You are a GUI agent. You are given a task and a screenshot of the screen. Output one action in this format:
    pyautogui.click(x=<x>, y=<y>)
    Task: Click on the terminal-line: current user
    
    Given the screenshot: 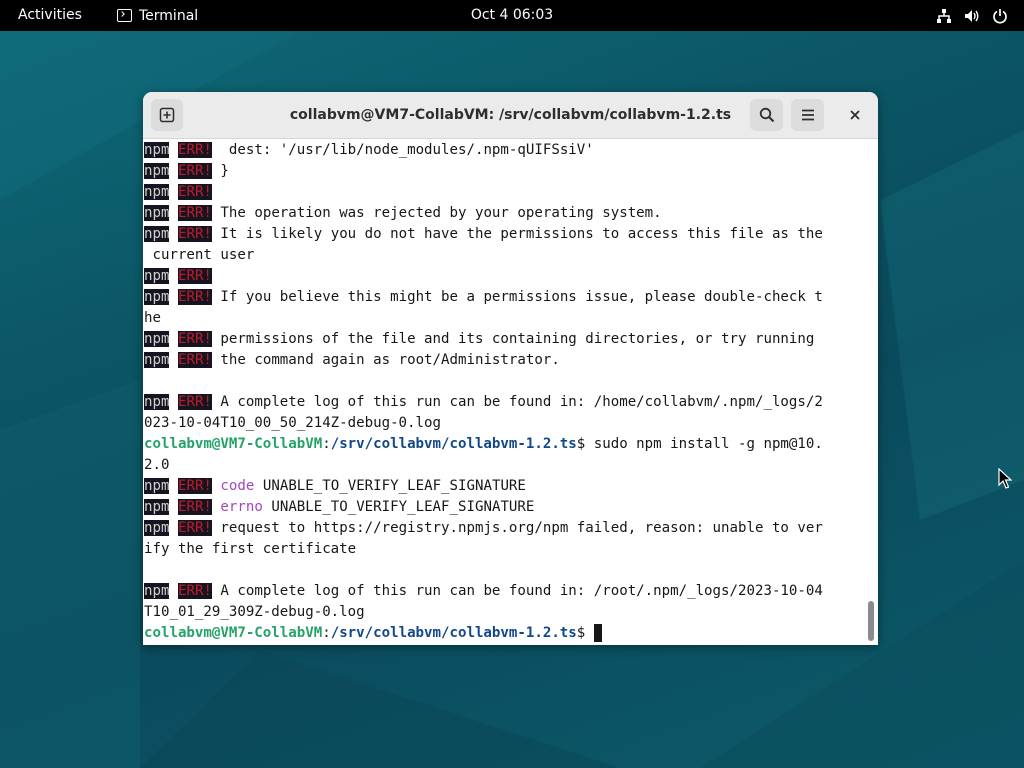 What is the action you would take?
    pyautogui.click(x=199, y=255)
    